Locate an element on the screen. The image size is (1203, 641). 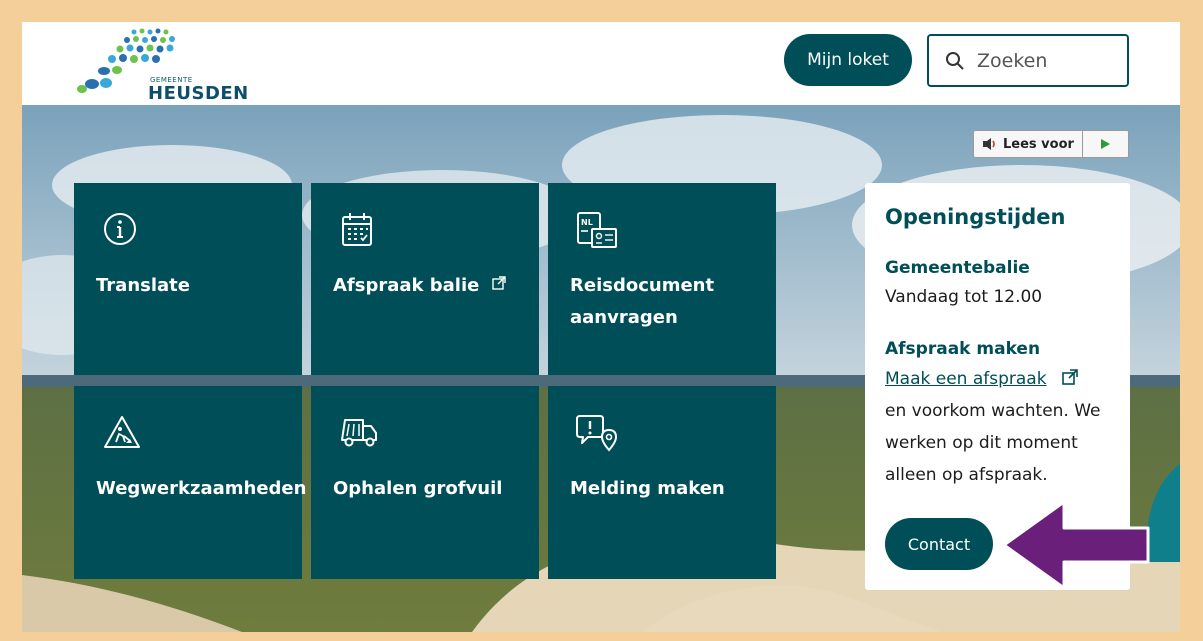
play-icon is located at coordinates (1106, 144).